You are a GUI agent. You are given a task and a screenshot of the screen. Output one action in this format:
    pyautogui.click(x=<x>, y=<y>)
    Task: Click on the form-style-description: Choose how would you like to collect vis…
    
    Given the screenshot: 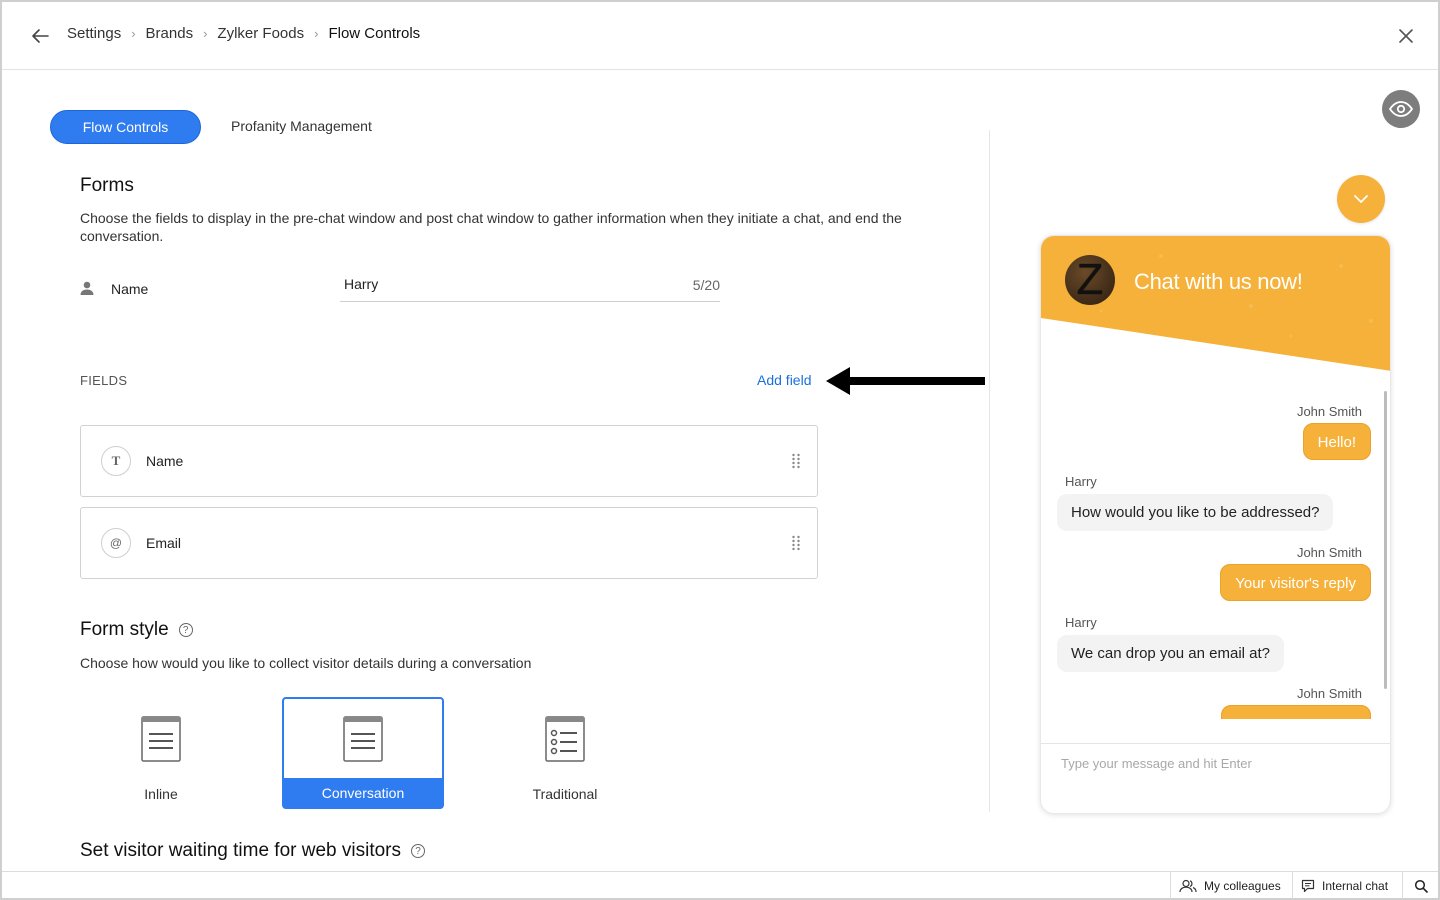 What is the action you would take?
    pyautogui.click(x=306, y=663)
    